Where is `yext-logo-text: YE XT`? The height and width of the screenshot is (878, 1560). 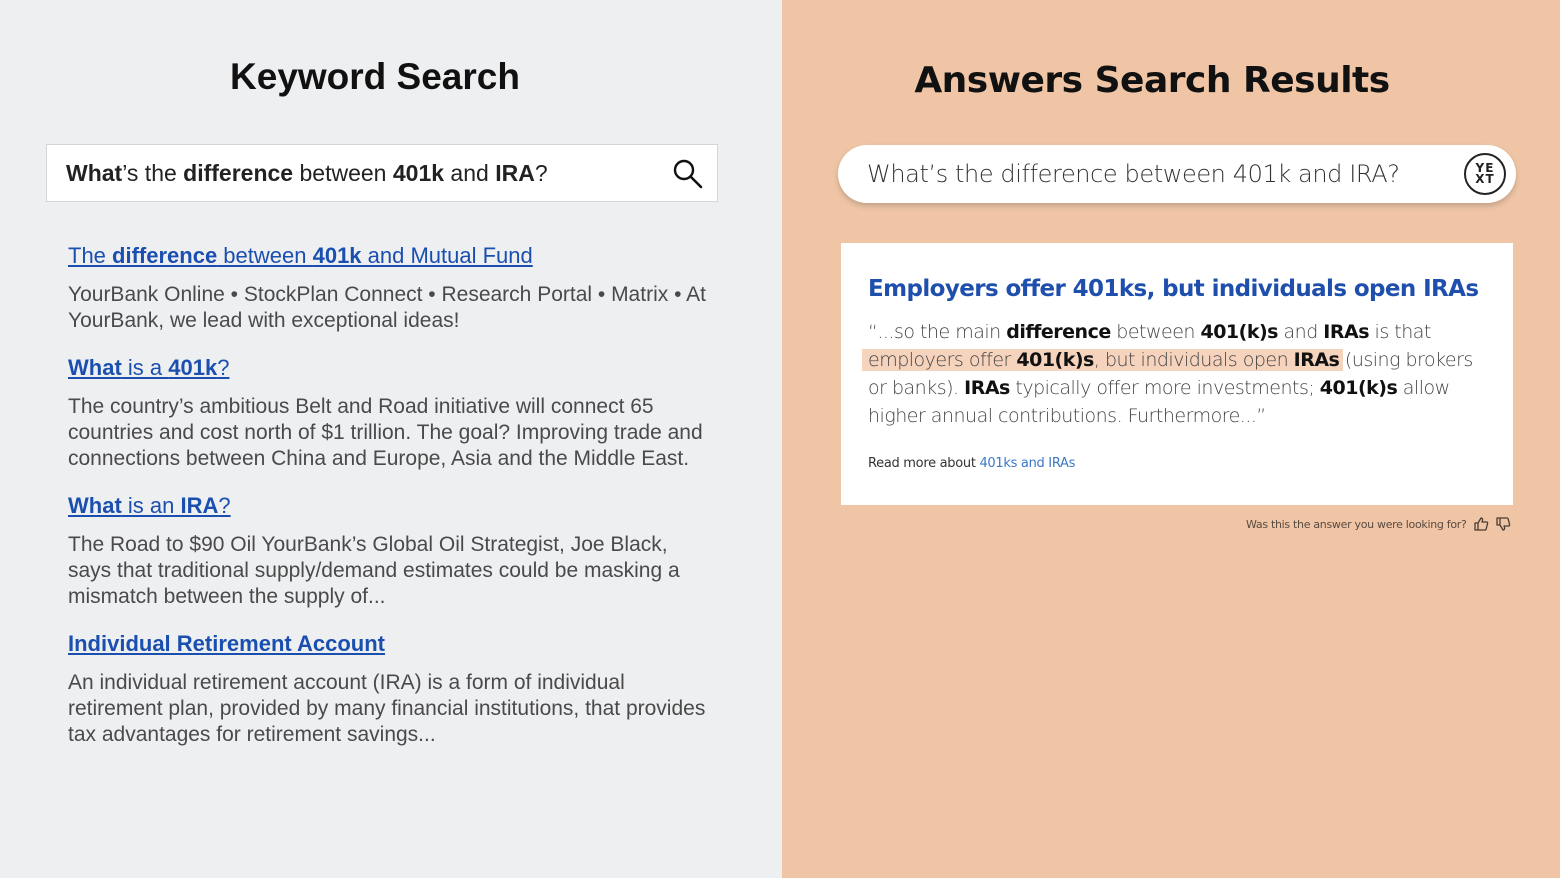
yext-logo-text: YE XT is located at coordinates (1485, 173).